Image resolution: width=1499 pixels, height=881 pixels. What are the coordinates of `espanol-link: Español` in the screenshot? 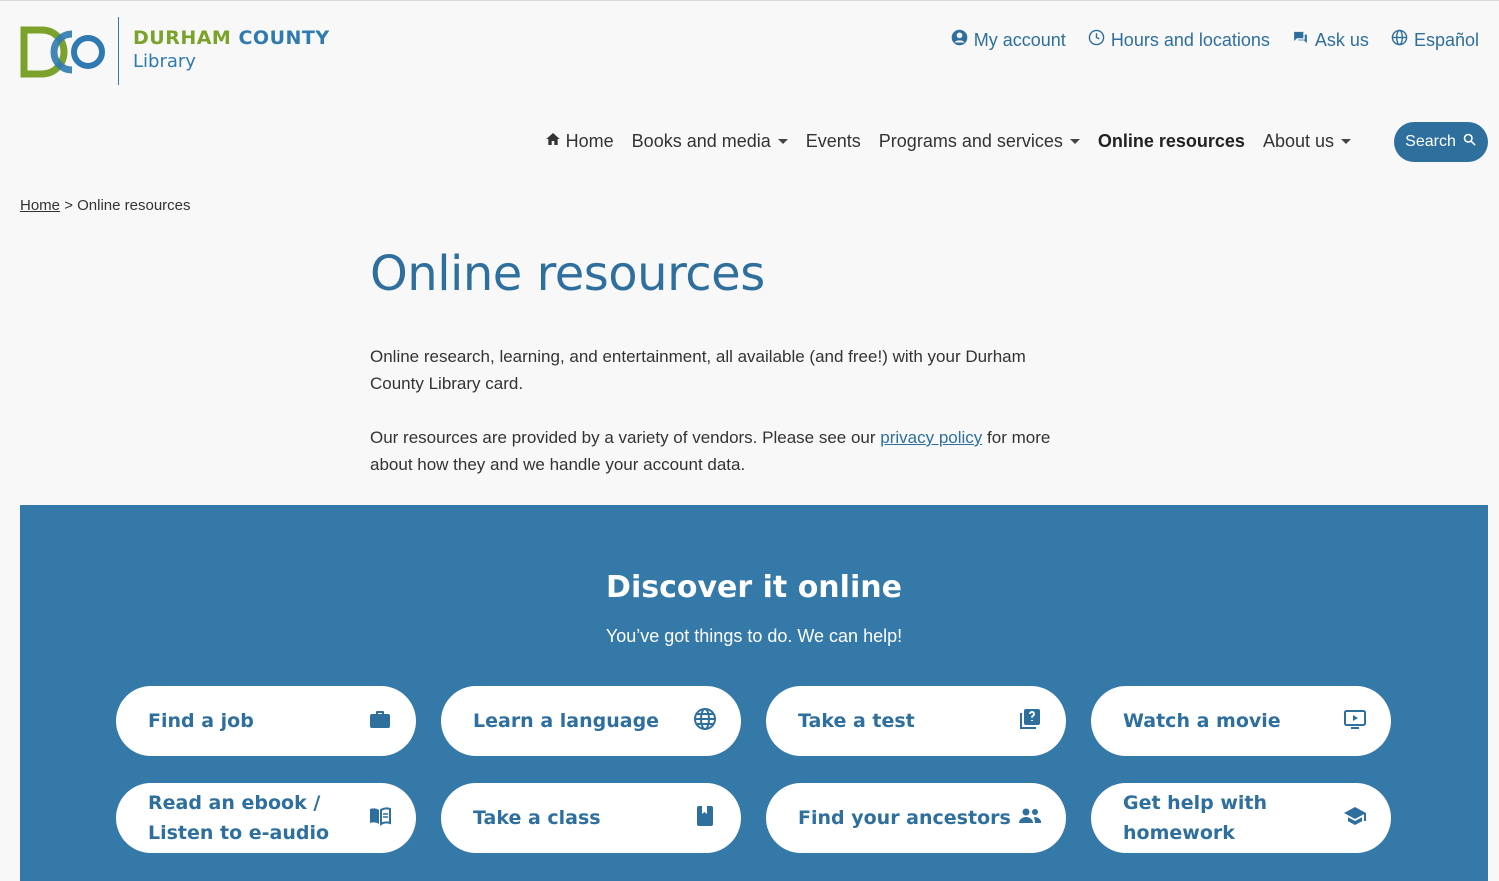 It's located at (1435, 40).